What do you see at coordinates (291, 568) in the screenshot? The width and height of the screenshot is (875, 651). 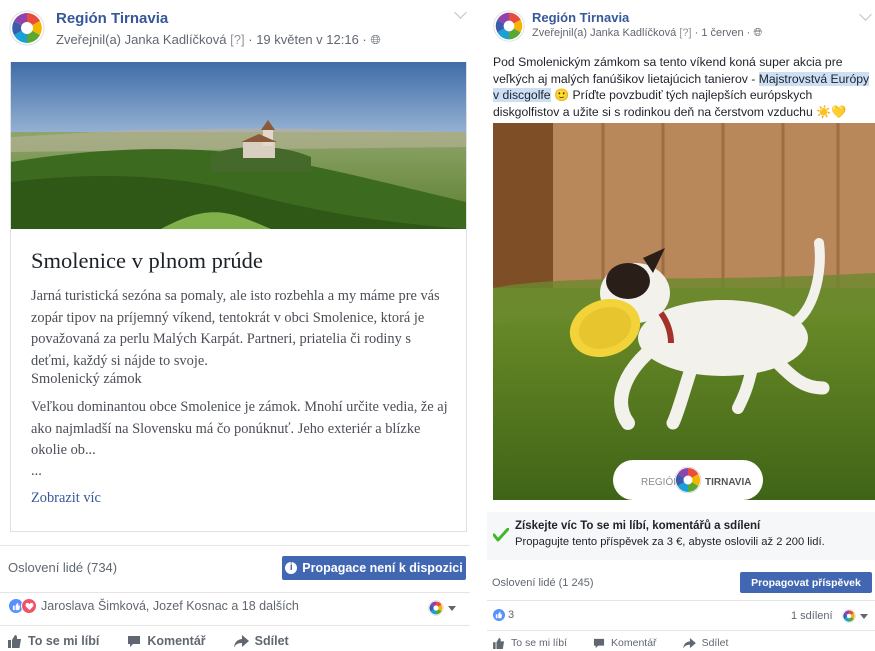 I see `info-icon: i` at bounding box center [291, 568].